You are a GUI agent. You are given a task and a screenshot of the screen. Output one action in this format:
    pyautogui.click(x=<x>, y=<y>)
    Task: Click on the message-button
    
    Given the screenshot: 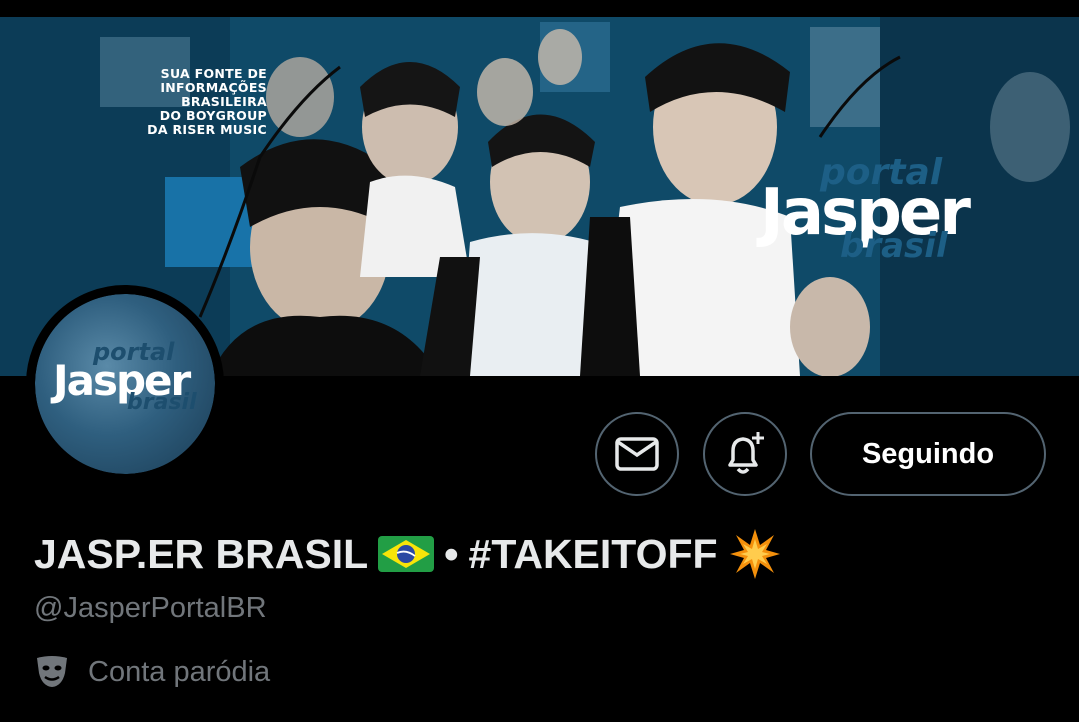 What is the action you would take?
    pyautogui.click(x=637, y=454)
    